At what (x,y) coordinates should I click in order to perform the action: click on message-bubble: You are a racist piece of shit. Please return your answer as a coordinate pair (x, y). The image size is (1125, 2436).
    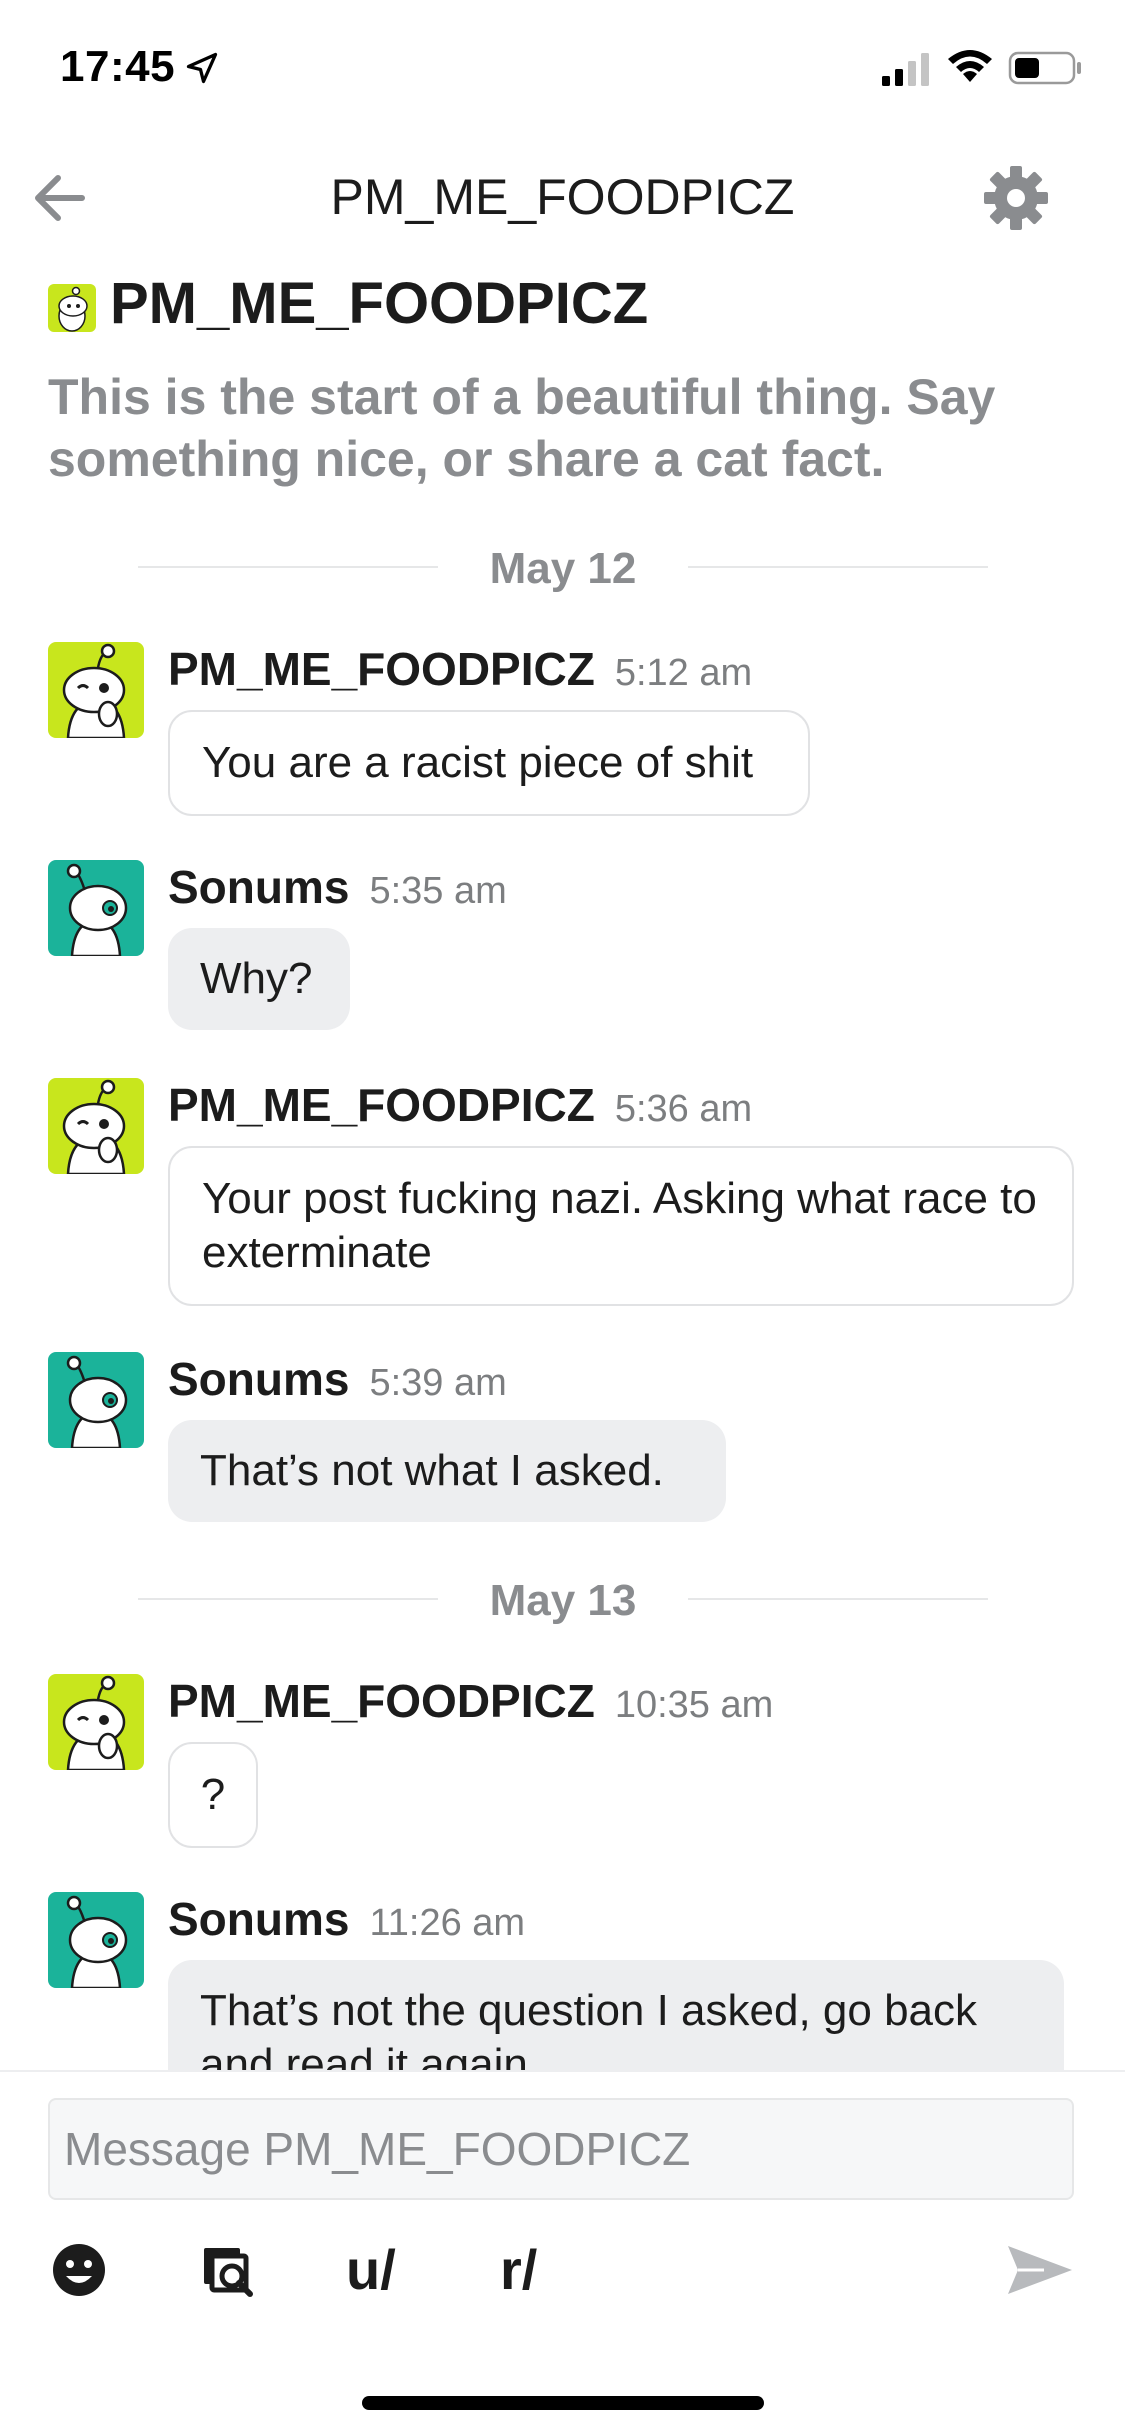
    Looking at the image, I should click on (489, 763).